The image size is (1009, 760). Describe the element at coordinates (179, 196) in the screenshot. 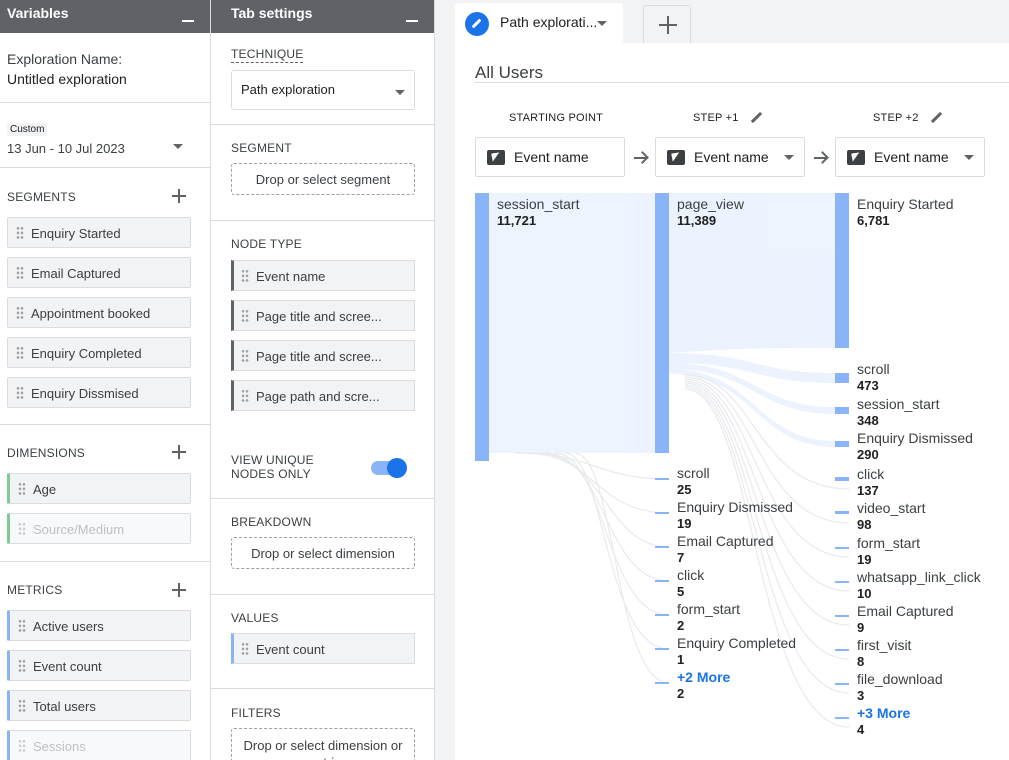

I see `add-segment-icon` at that location.